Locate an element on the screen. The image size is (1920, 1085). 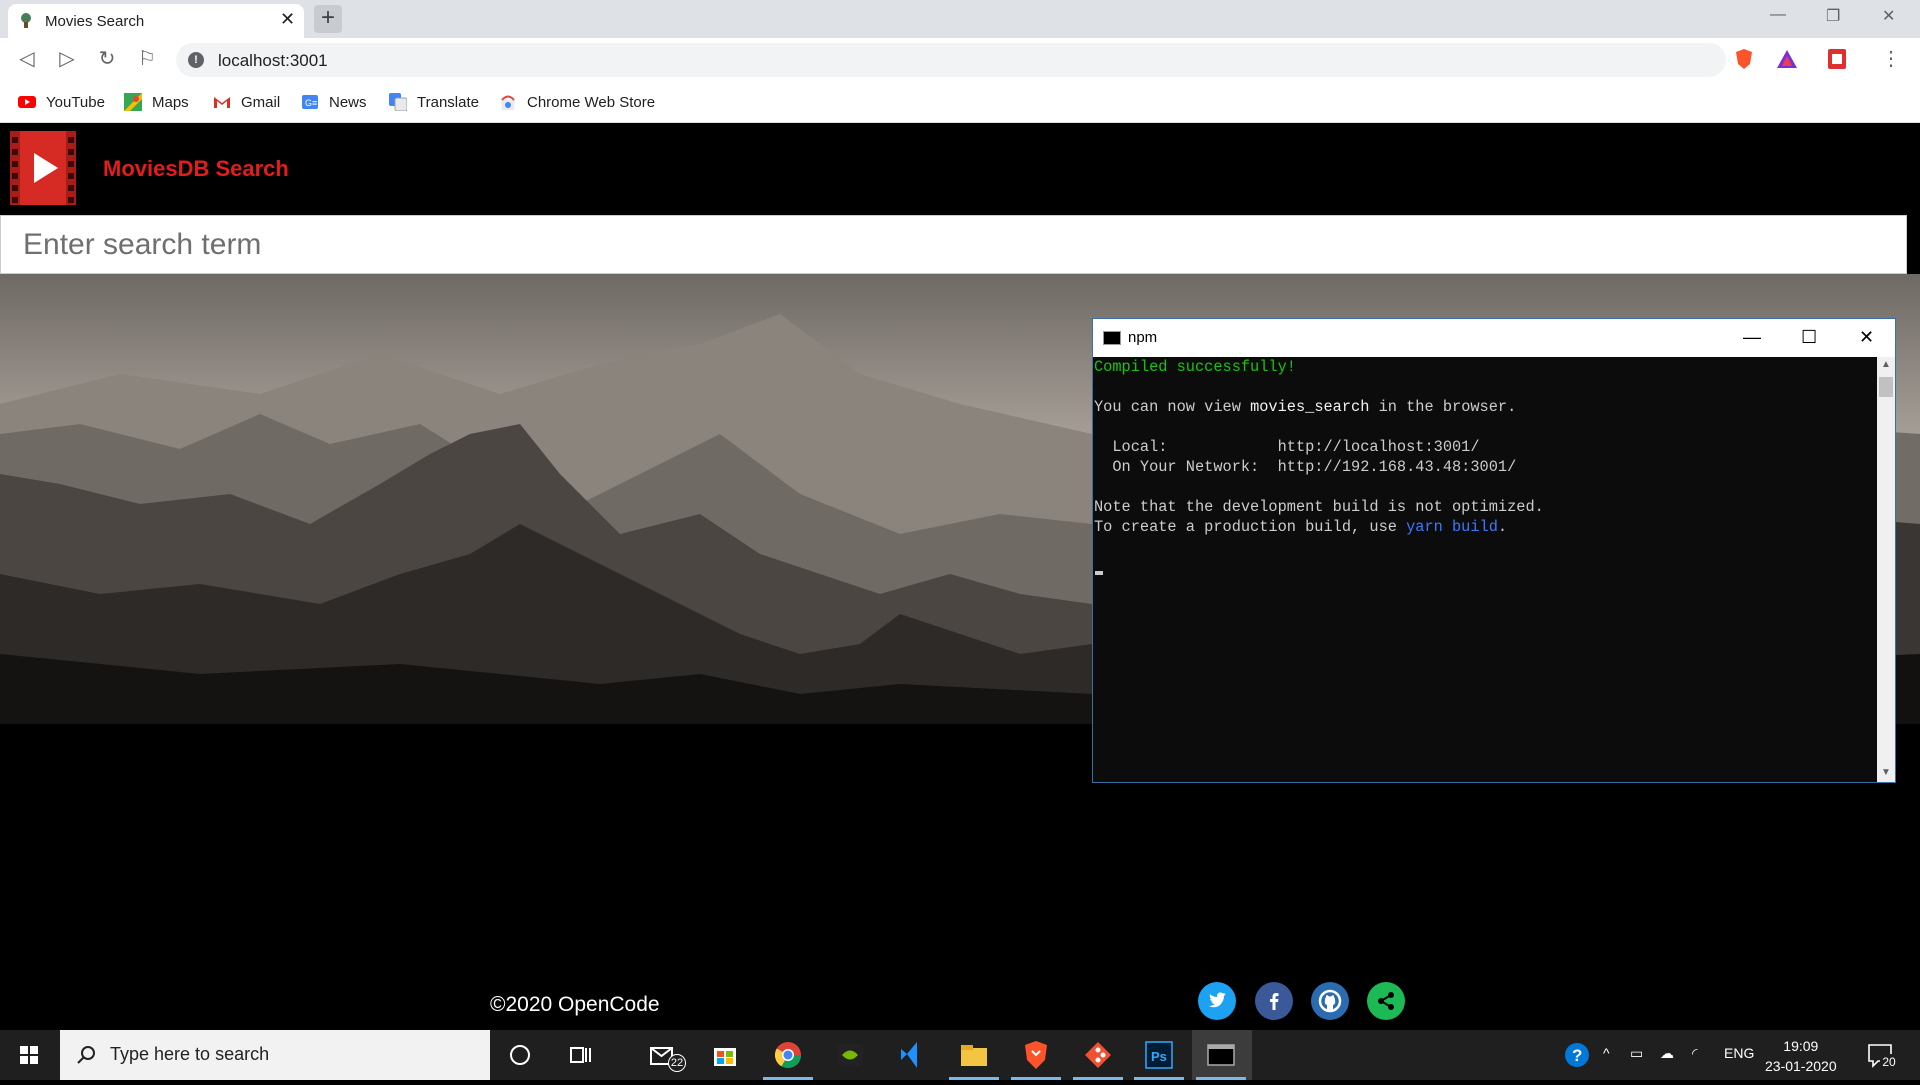
reload-icon: ↻ is located at coordinates (107, 59).